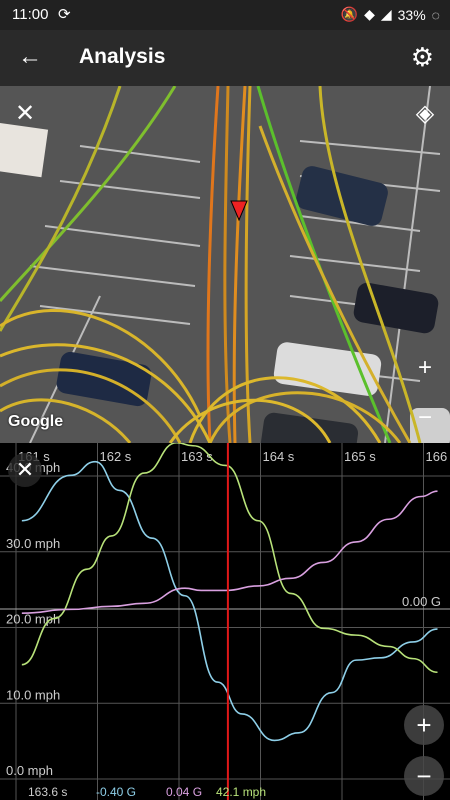 The height and width of the screenshot is (800, 450). What do you see at coordinates (116, 792) in the screenshot?
I see `readout-long-g: -0.40 G` at bounding box center [116, 792].